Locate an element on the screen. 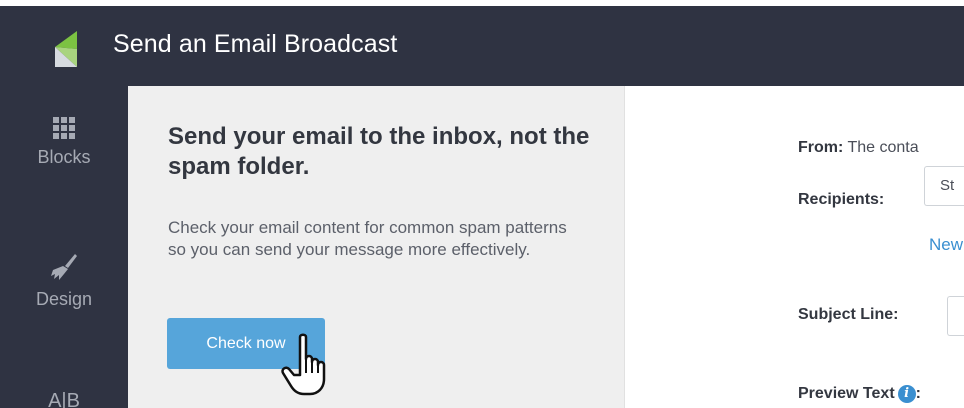 Image resolution: width=964 pixels, height=408 pixels. page-title: Send an Email Broadcast is located at coordinates (255, 44).